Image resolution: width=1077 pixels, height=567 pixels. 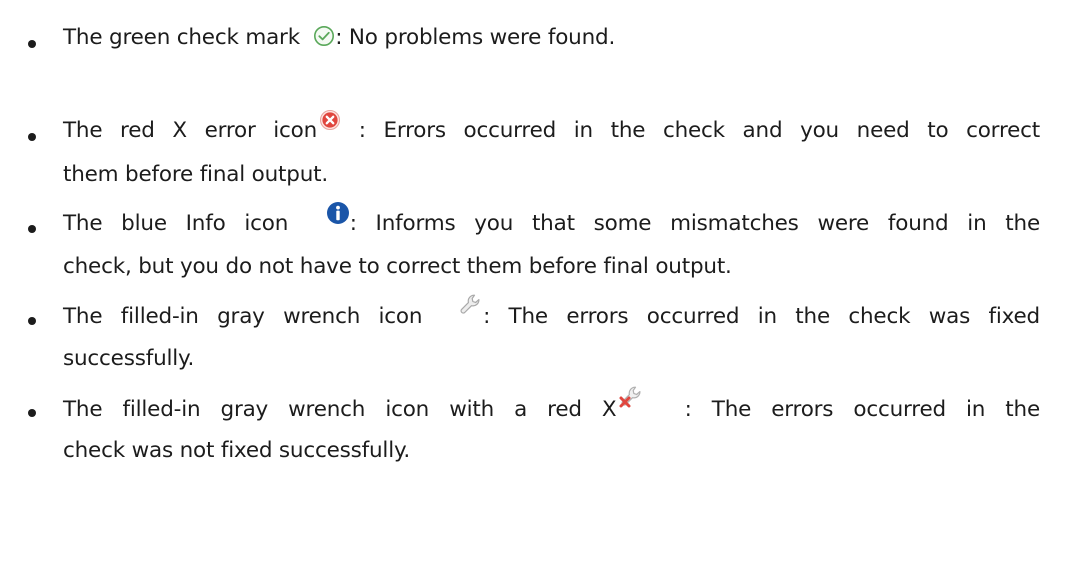 I want to click on item-text-after: : No problems were found., so click(x=475, y=37).